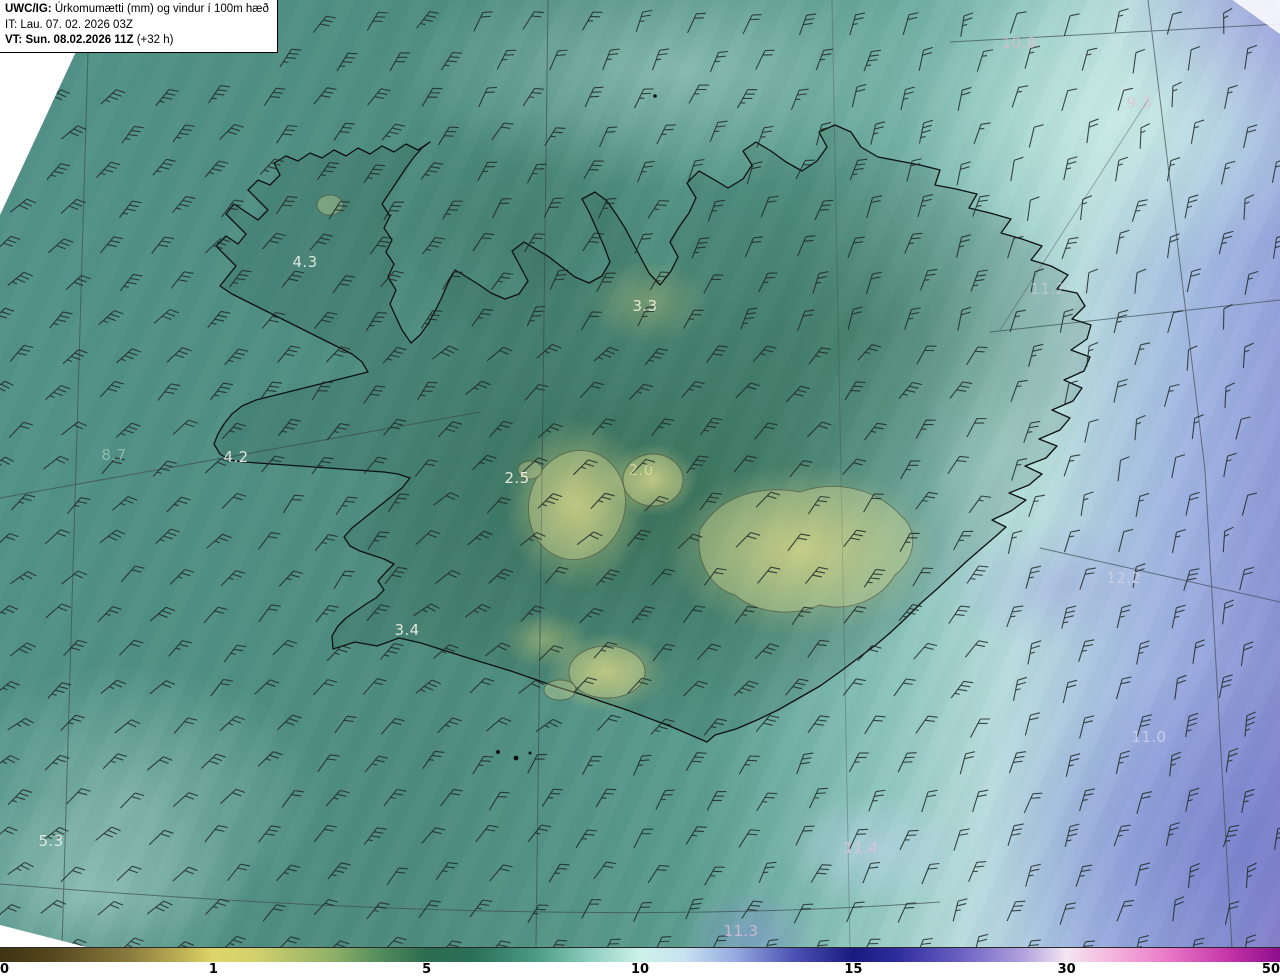  What do you see at coordinates (1124, 578) in the screenshot?
I see `precip-value-label: 12.2` at bounding box center [1124, 578].